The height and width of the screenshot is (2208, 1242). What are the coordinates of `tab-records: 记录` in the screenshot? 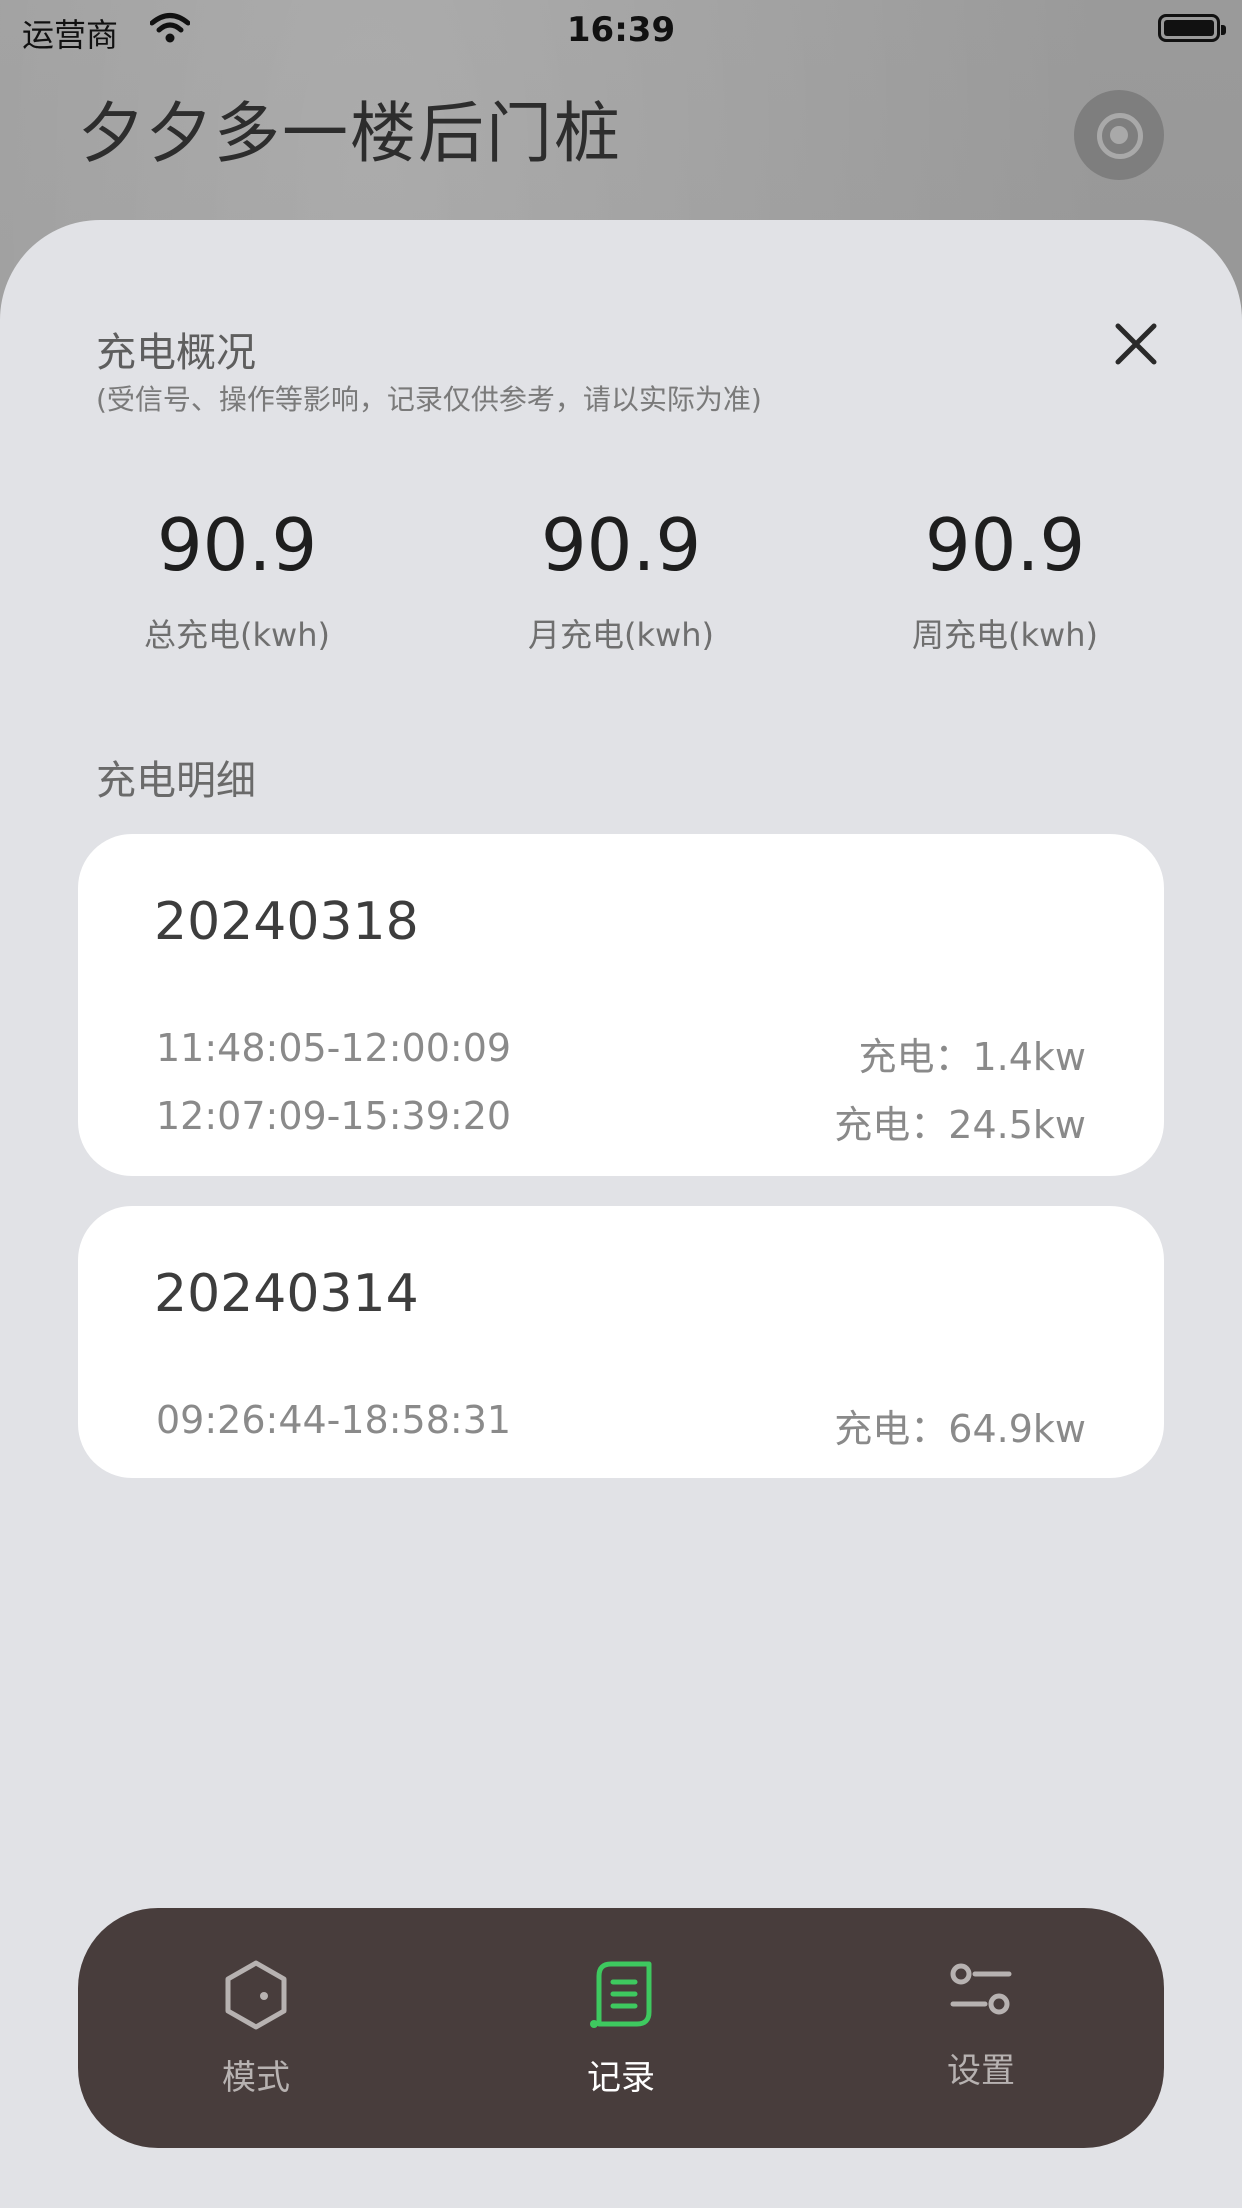 It's located at (621, 2028).